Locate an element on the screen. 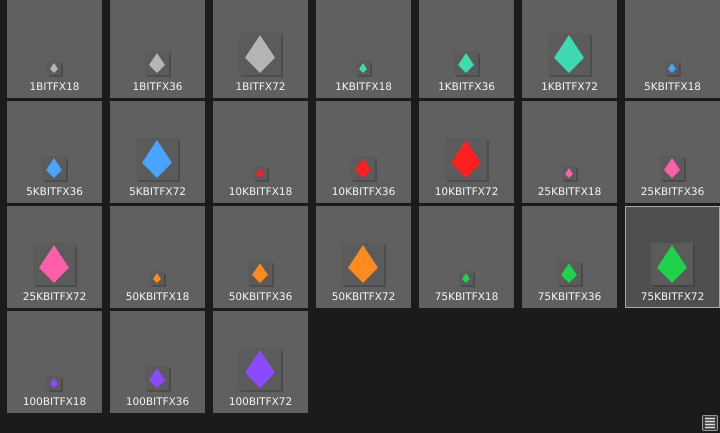 Image resolution: width=720 pixels, height=433 pixels. effect-tile: 10KBITFX18 is located at coordinates (260, 152).